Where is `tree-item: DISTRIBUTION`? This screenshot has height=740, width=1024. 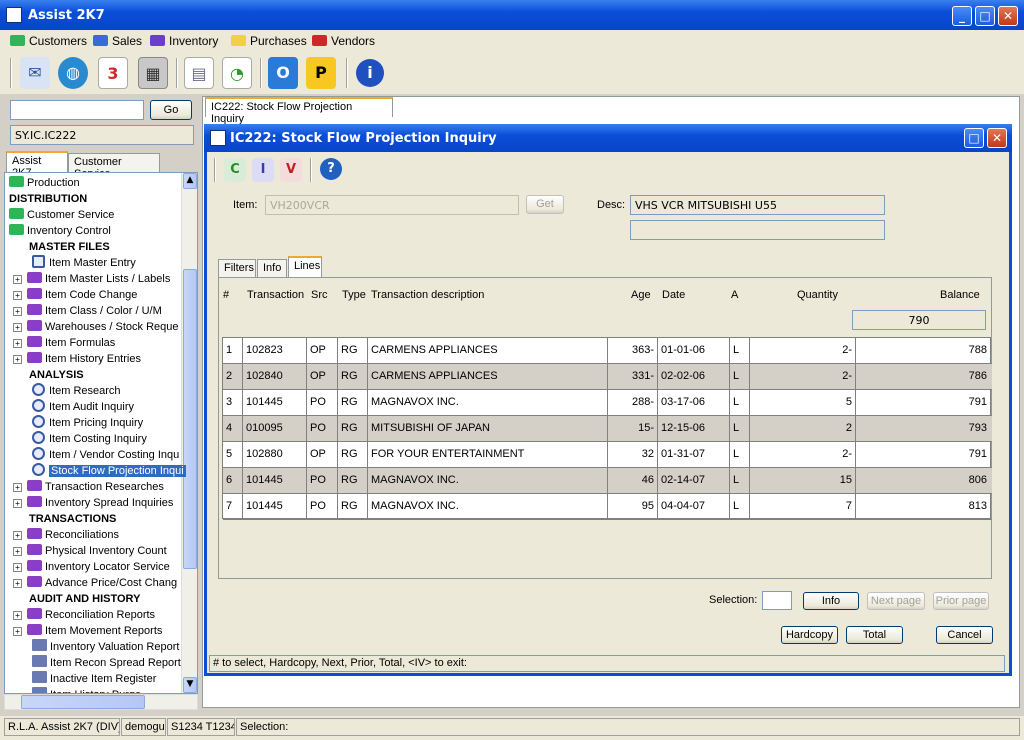 tree-item: DISTRIBUTION is located at coordinates (48, 199).